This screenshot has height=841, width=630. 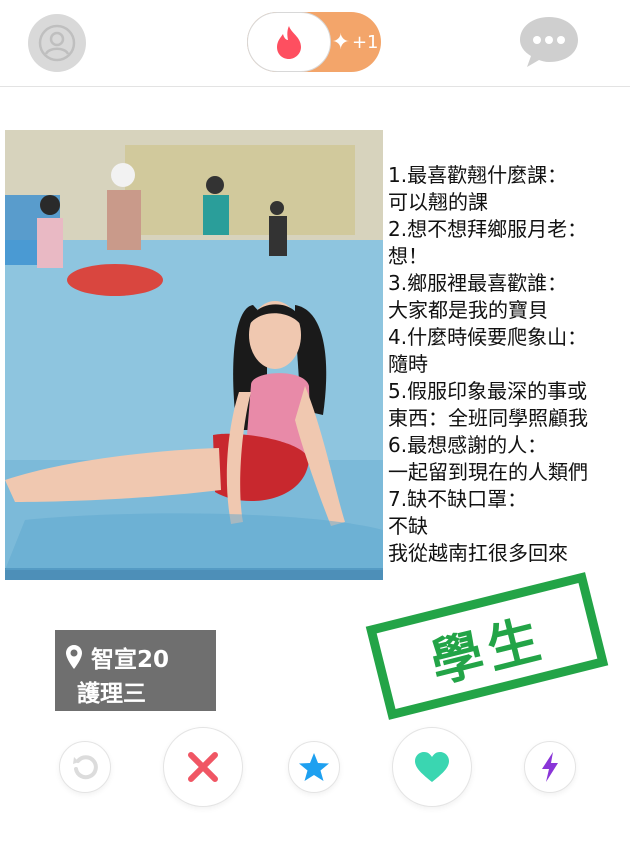 I want to click on location-pin-icon, so click(x=74, y=657).